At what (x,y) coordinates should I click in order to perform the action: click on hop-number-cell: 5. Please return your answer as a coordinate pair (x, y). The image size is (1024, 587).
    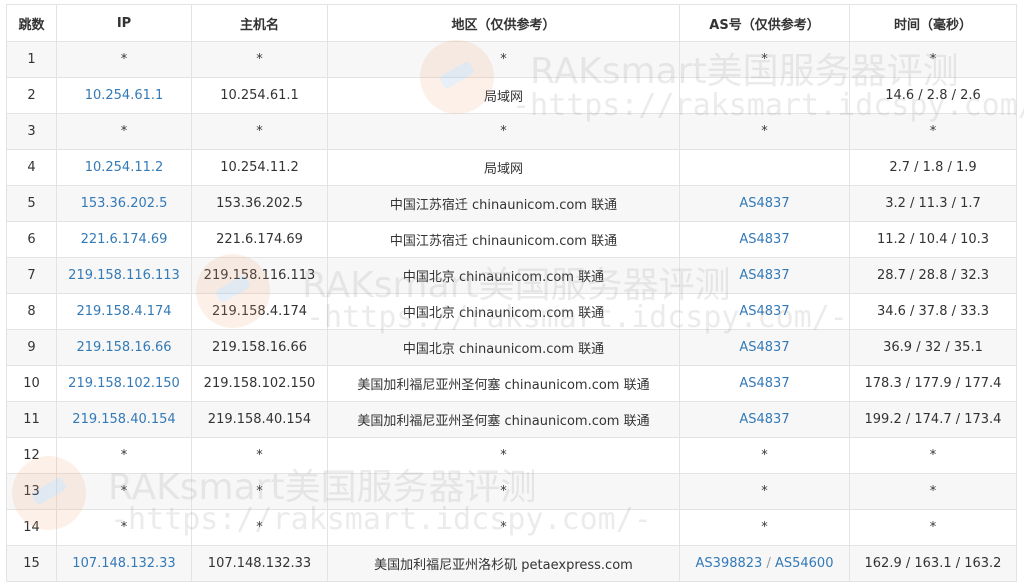
    Looking at the image, I should click on (31, 203).